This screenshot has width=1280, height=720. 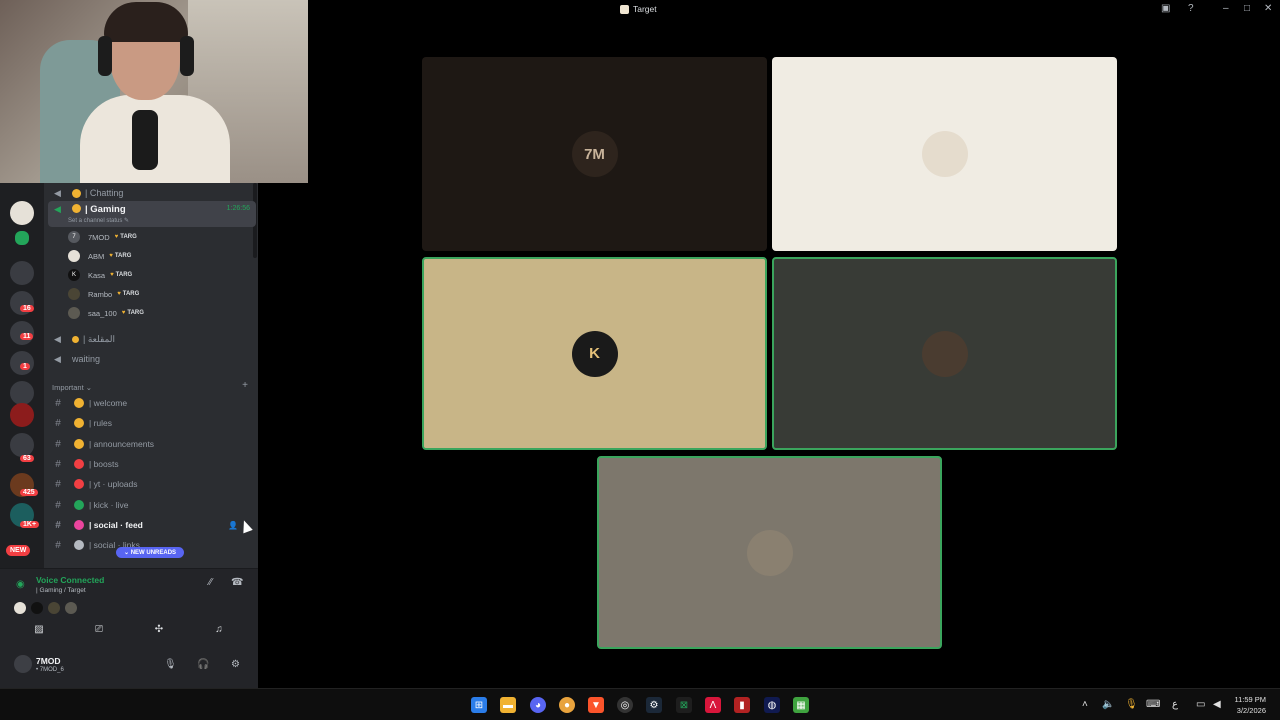 What do you see at coordinates (98, 220) in the screenshot?
I see `channel-status: Set a channel status ✎` at bounding box center [98, 220].